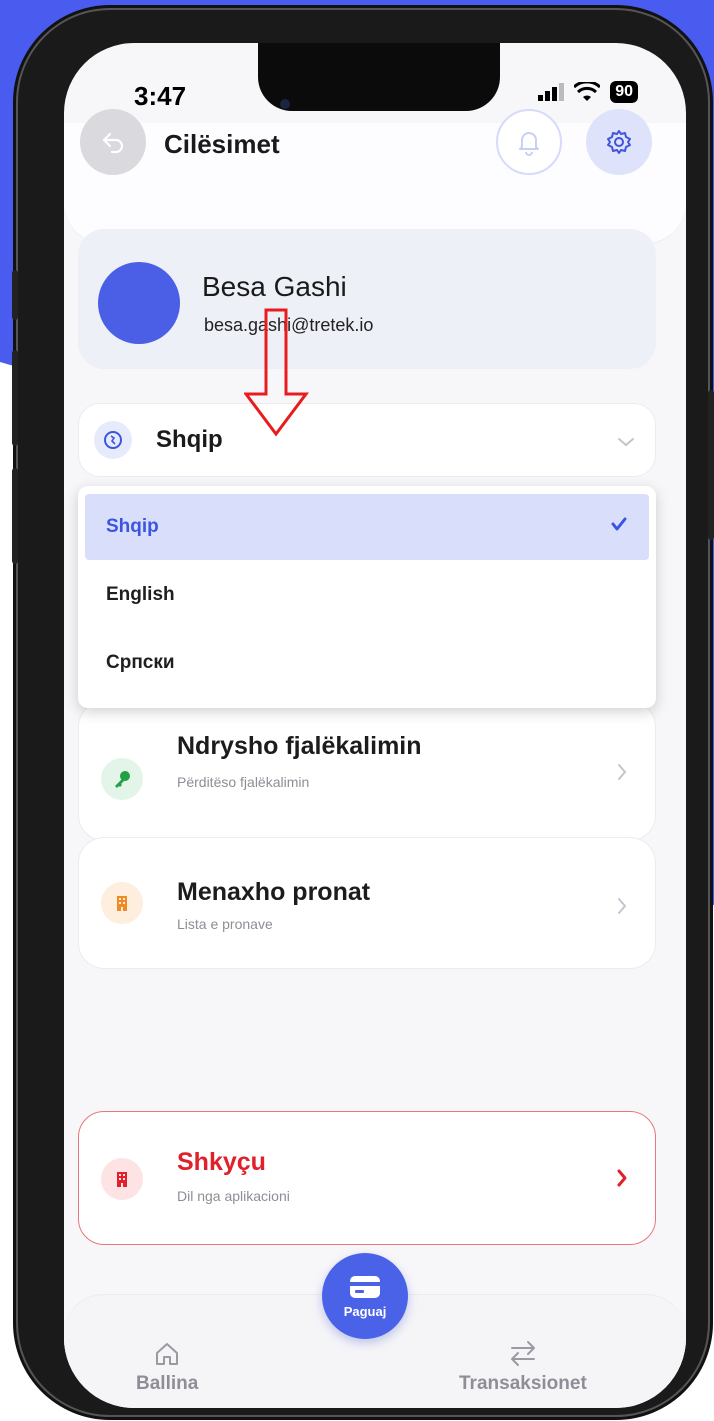 This screenshot has height=1421, width=714. I want to click on battery-level: 90, so click(624, 92).